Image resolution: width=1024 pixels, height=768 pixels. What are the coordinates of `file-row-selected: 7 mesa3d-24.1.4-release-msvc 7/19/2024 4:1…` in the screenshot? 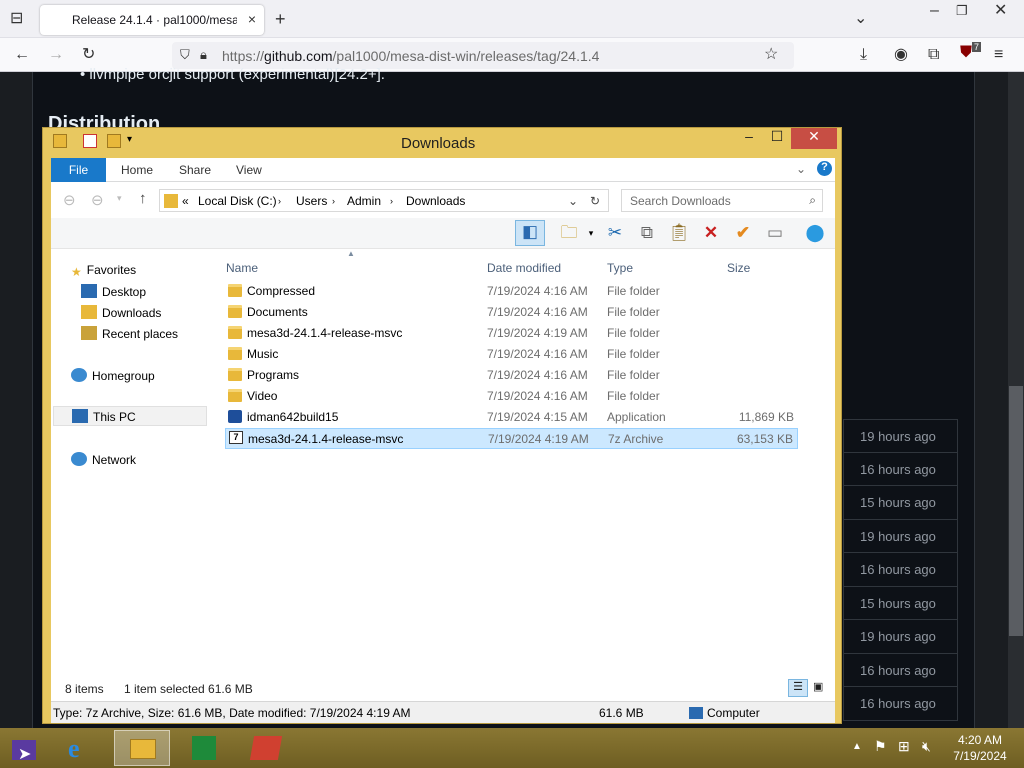 It's located at (511, 438).